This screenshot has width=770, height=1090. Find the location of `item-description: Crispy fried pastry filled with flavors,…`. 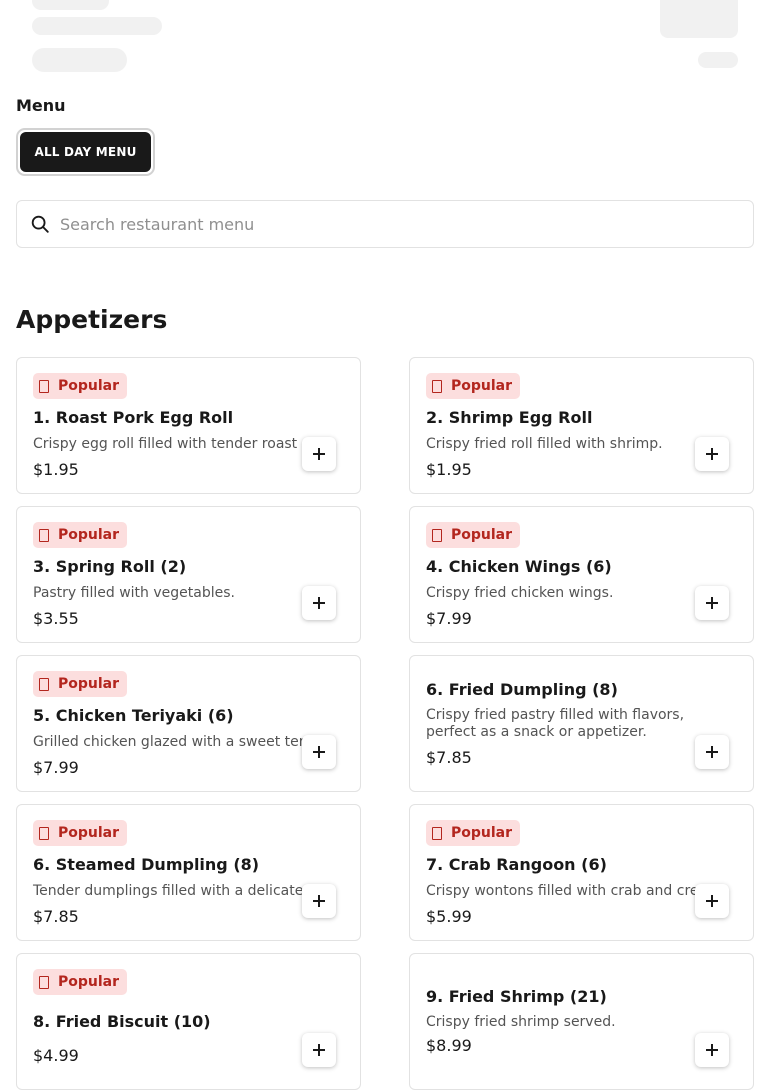

item-description: Crispy fried pastry filled with flavors,… is located at coordinates (555, 723).